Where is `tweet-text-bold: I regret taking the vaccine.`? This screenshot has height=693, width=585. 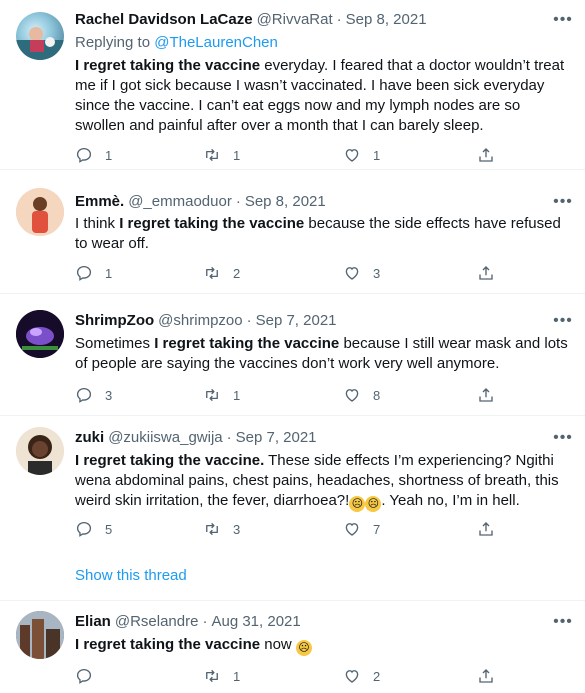
tweet-text-bold: I regret taking the vaccine. is located at coordinates (170, 460).